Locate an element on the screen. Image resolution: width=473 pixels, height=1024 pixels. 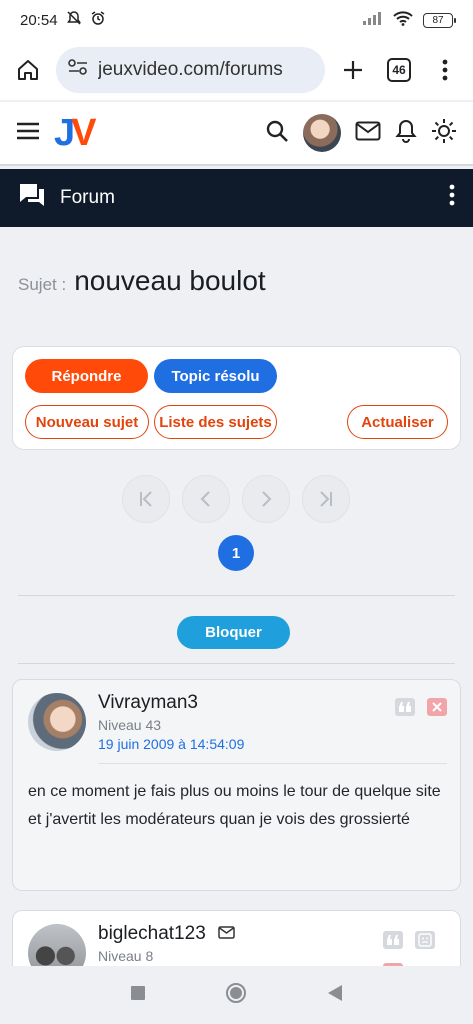
topic-prefix: Sujet : is located at coordinates (42, 284).